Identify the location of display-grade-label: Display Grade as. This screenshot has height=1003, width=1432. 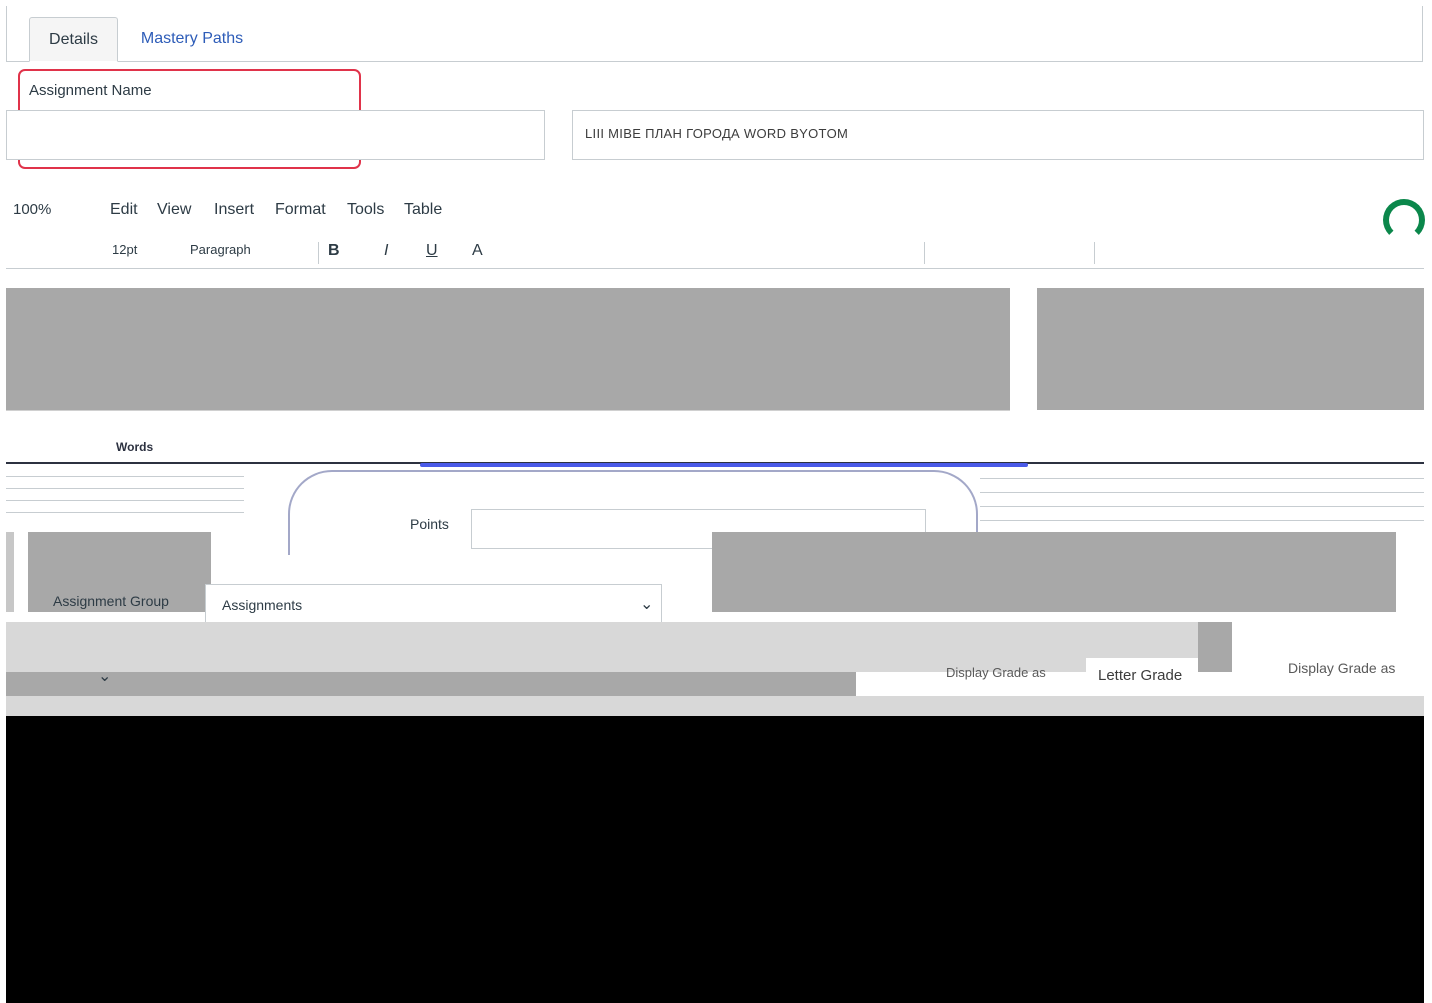
(996, 672).